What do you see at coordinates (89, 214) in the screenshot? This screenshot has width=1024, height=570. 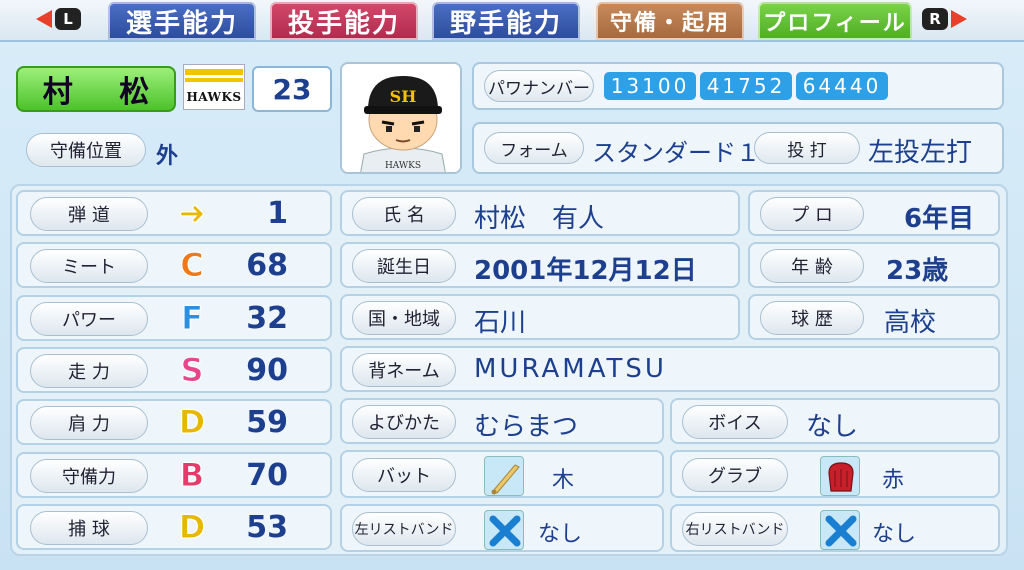 I see `stat-label: 弾 道` at bounding box center [89, 214].